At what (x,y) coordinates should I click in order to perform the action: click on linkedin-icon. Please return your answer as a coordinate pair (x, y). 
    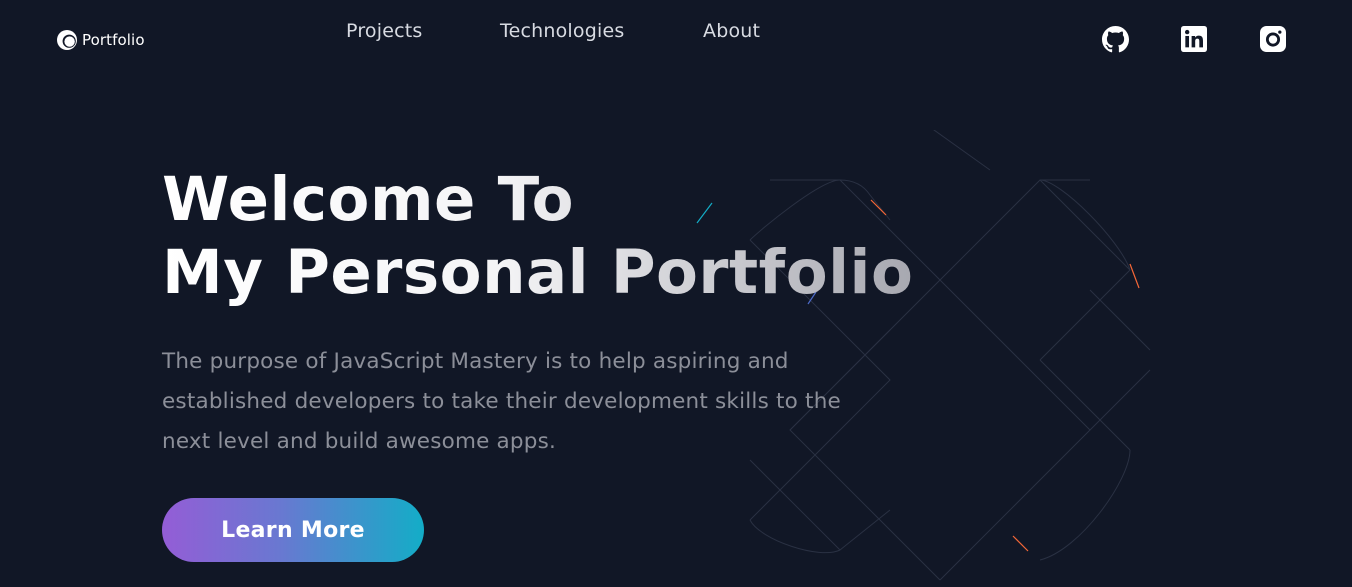
    Looking at the image, I should click on (1194, 39).